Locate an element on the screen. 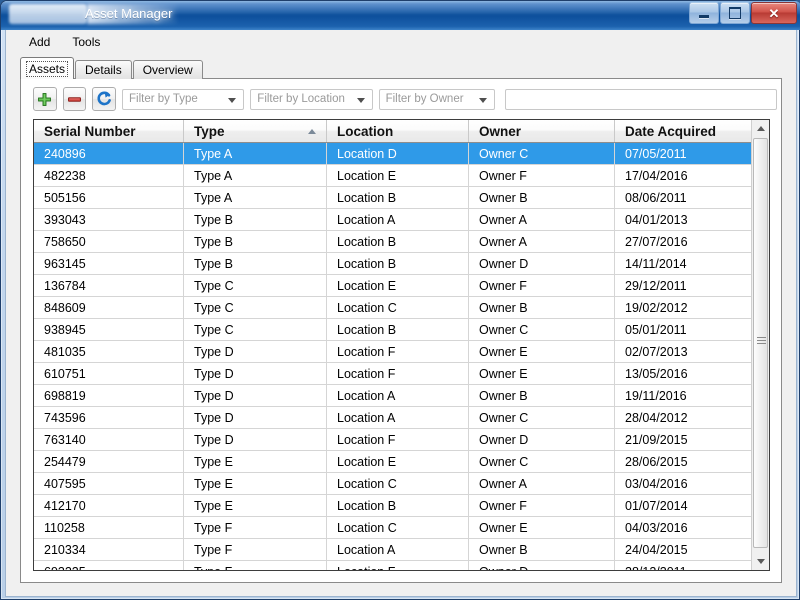 The image size is (800, 600). scrollbar-thumb is located at coordinates (760, 343).